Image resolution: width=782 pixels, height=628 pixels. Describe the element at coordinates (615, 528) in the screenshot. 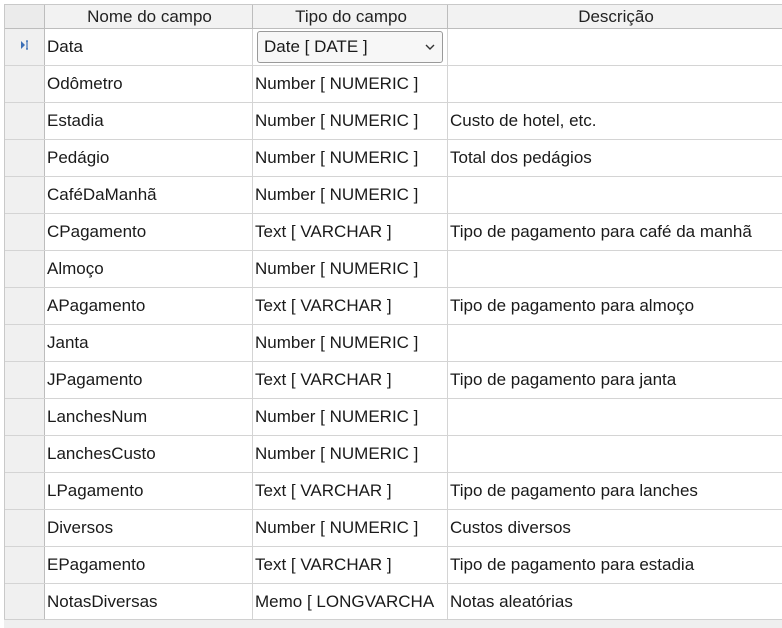

I see `description-cell: Custos diversos` at that location.